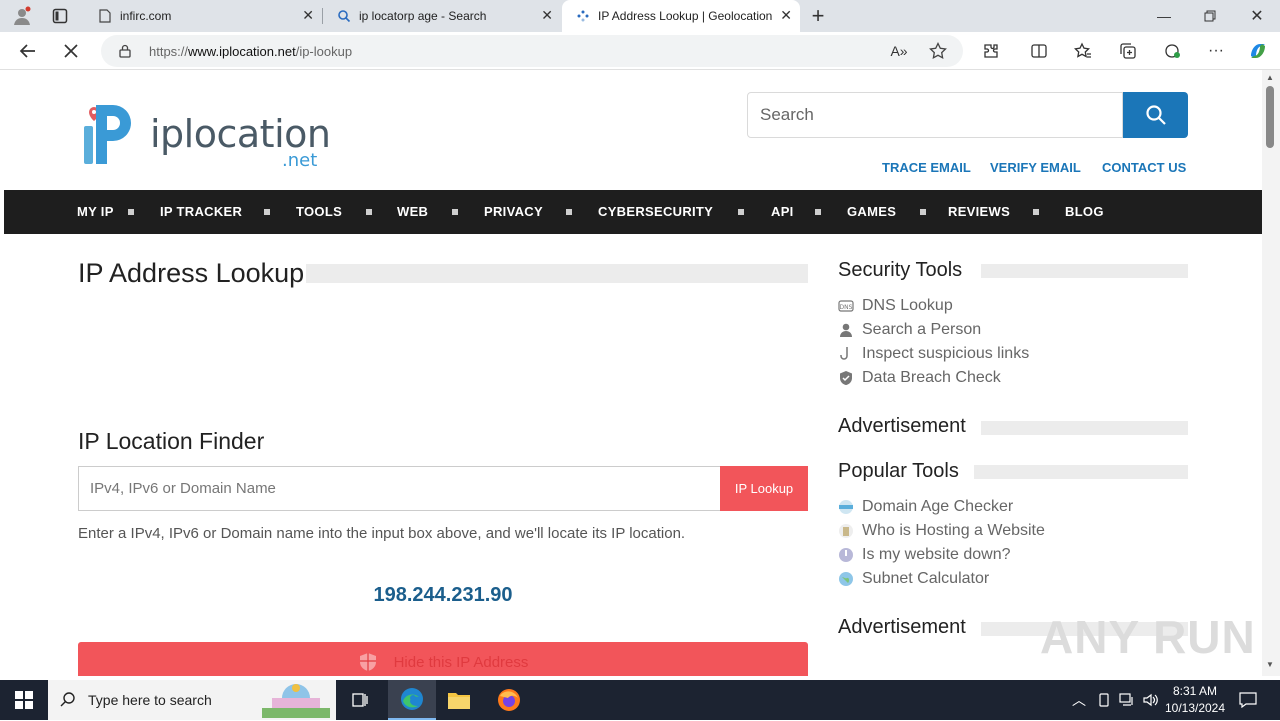 This screenshot has height=721, width=1280. I want to click on nav-api: API, so click(782, 211).